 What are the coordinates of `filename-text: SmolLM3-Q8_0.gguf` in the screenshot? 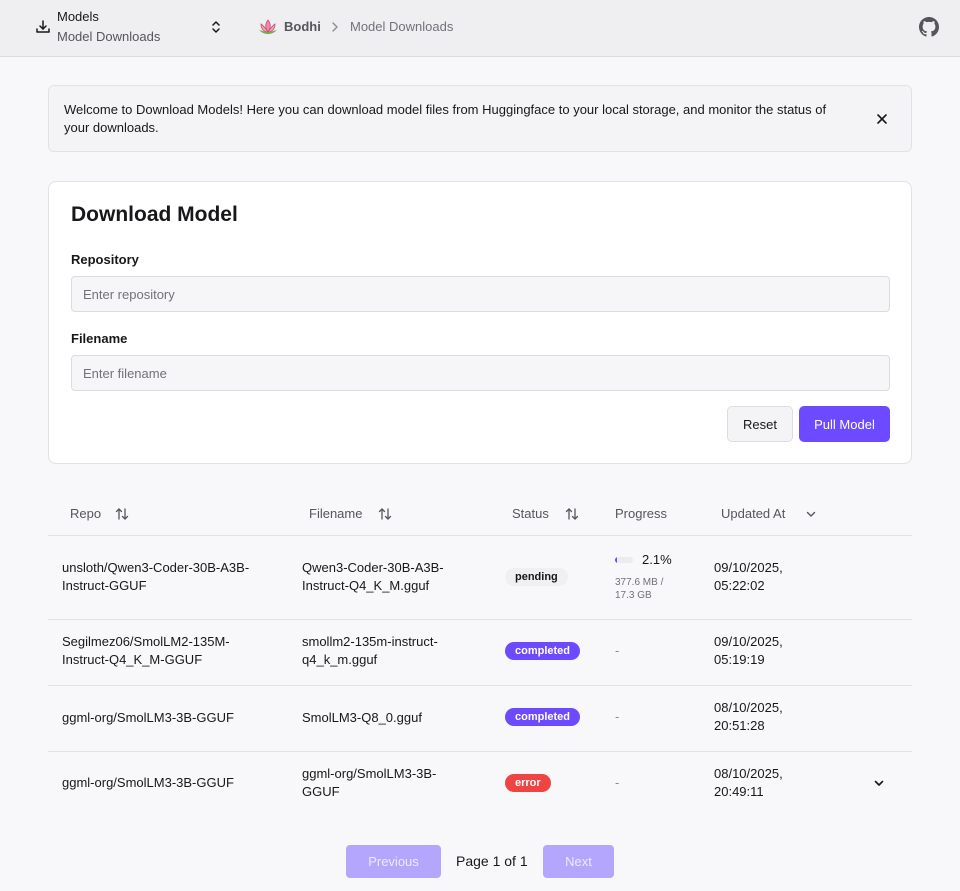 It's located at (362, 717).